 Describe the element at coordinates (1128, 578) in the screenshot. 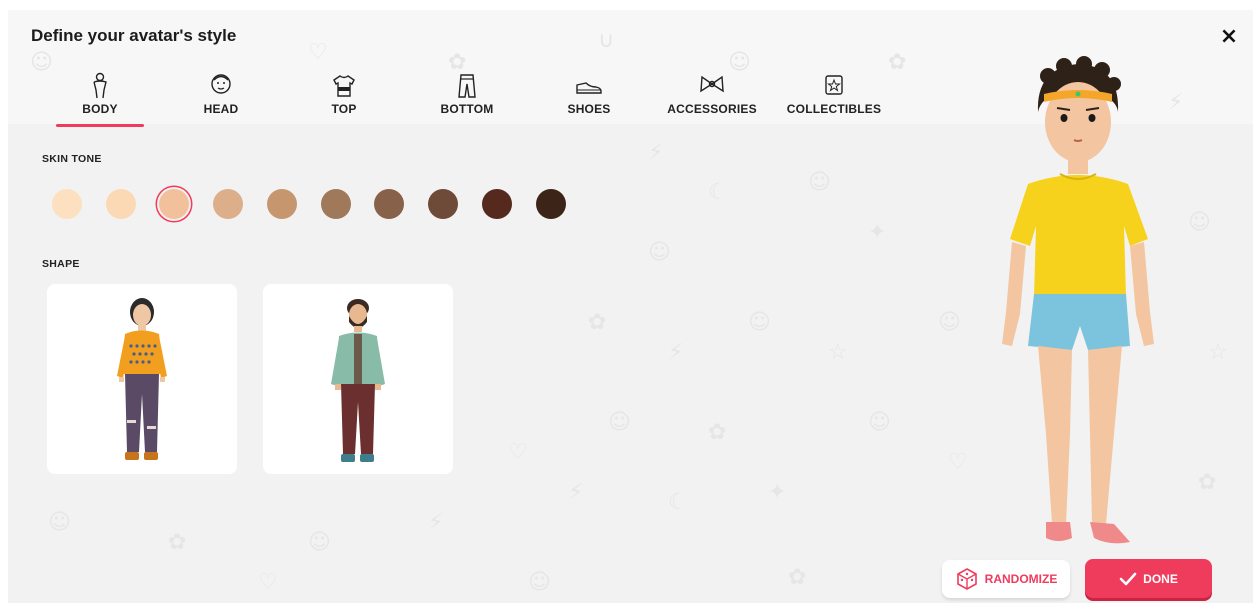

I see `checkmark-icon` at that location.